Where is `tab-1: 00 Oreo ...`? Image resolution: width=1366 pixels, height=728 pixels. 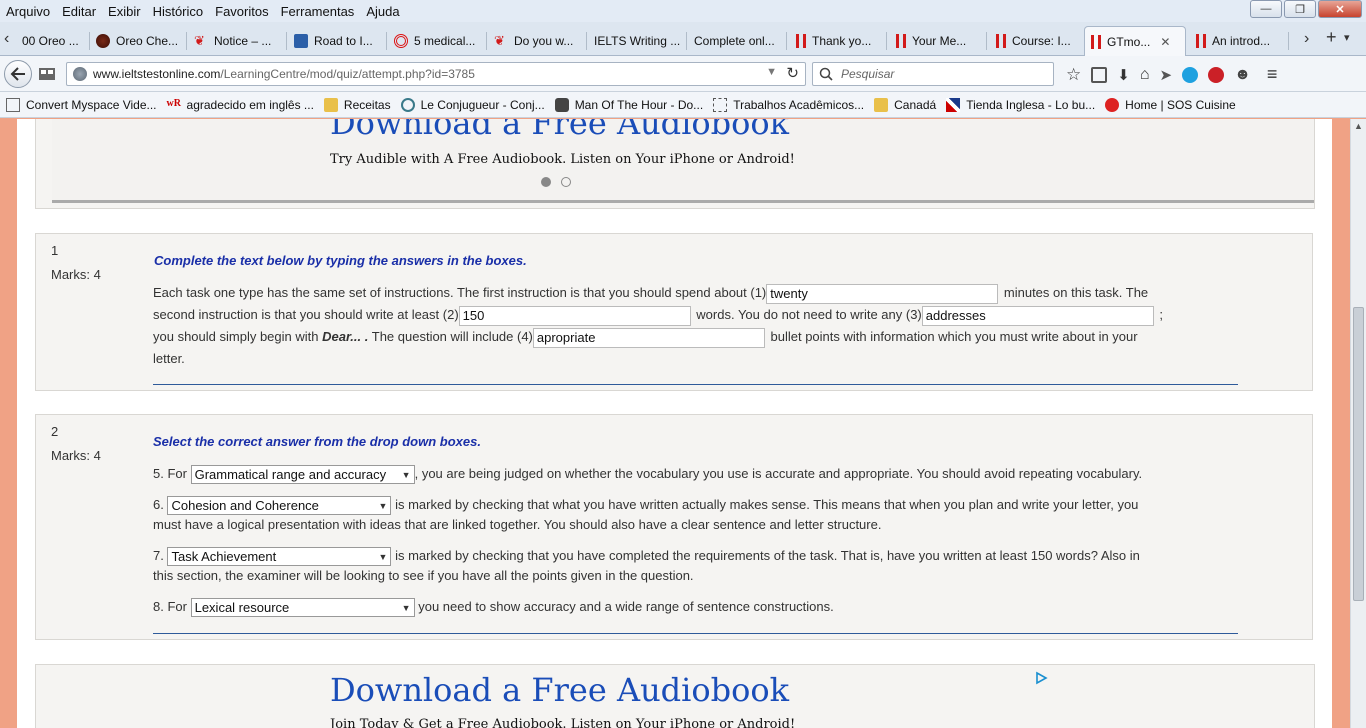
tab-1: 00 Oreo ... is located at coordinates (53, 41).